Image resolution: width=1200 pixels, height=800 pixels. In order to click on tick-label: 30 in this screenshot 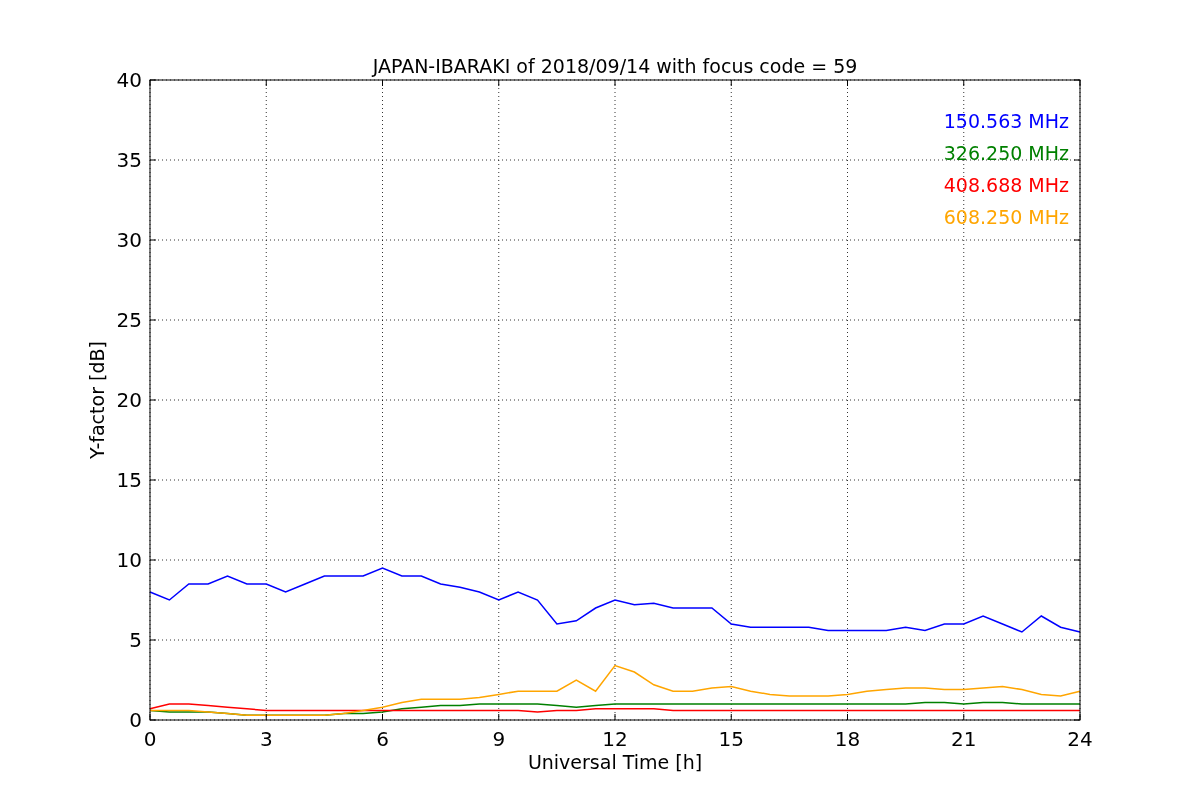, I will do `click(129, 240)`.